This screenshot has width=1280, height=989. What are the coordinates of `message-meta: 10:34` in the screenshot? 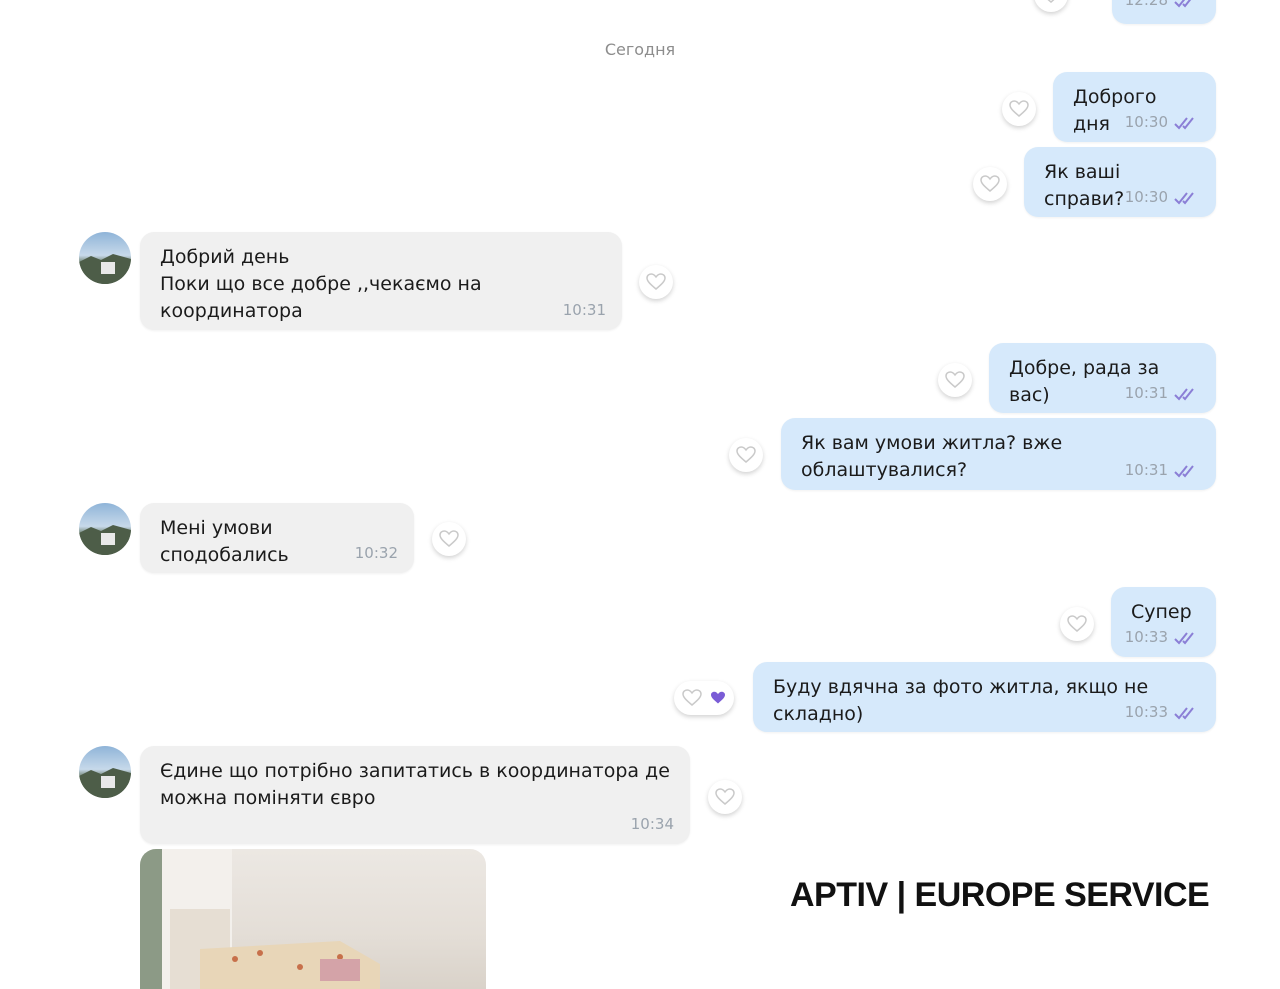 It's located at (652, 824).